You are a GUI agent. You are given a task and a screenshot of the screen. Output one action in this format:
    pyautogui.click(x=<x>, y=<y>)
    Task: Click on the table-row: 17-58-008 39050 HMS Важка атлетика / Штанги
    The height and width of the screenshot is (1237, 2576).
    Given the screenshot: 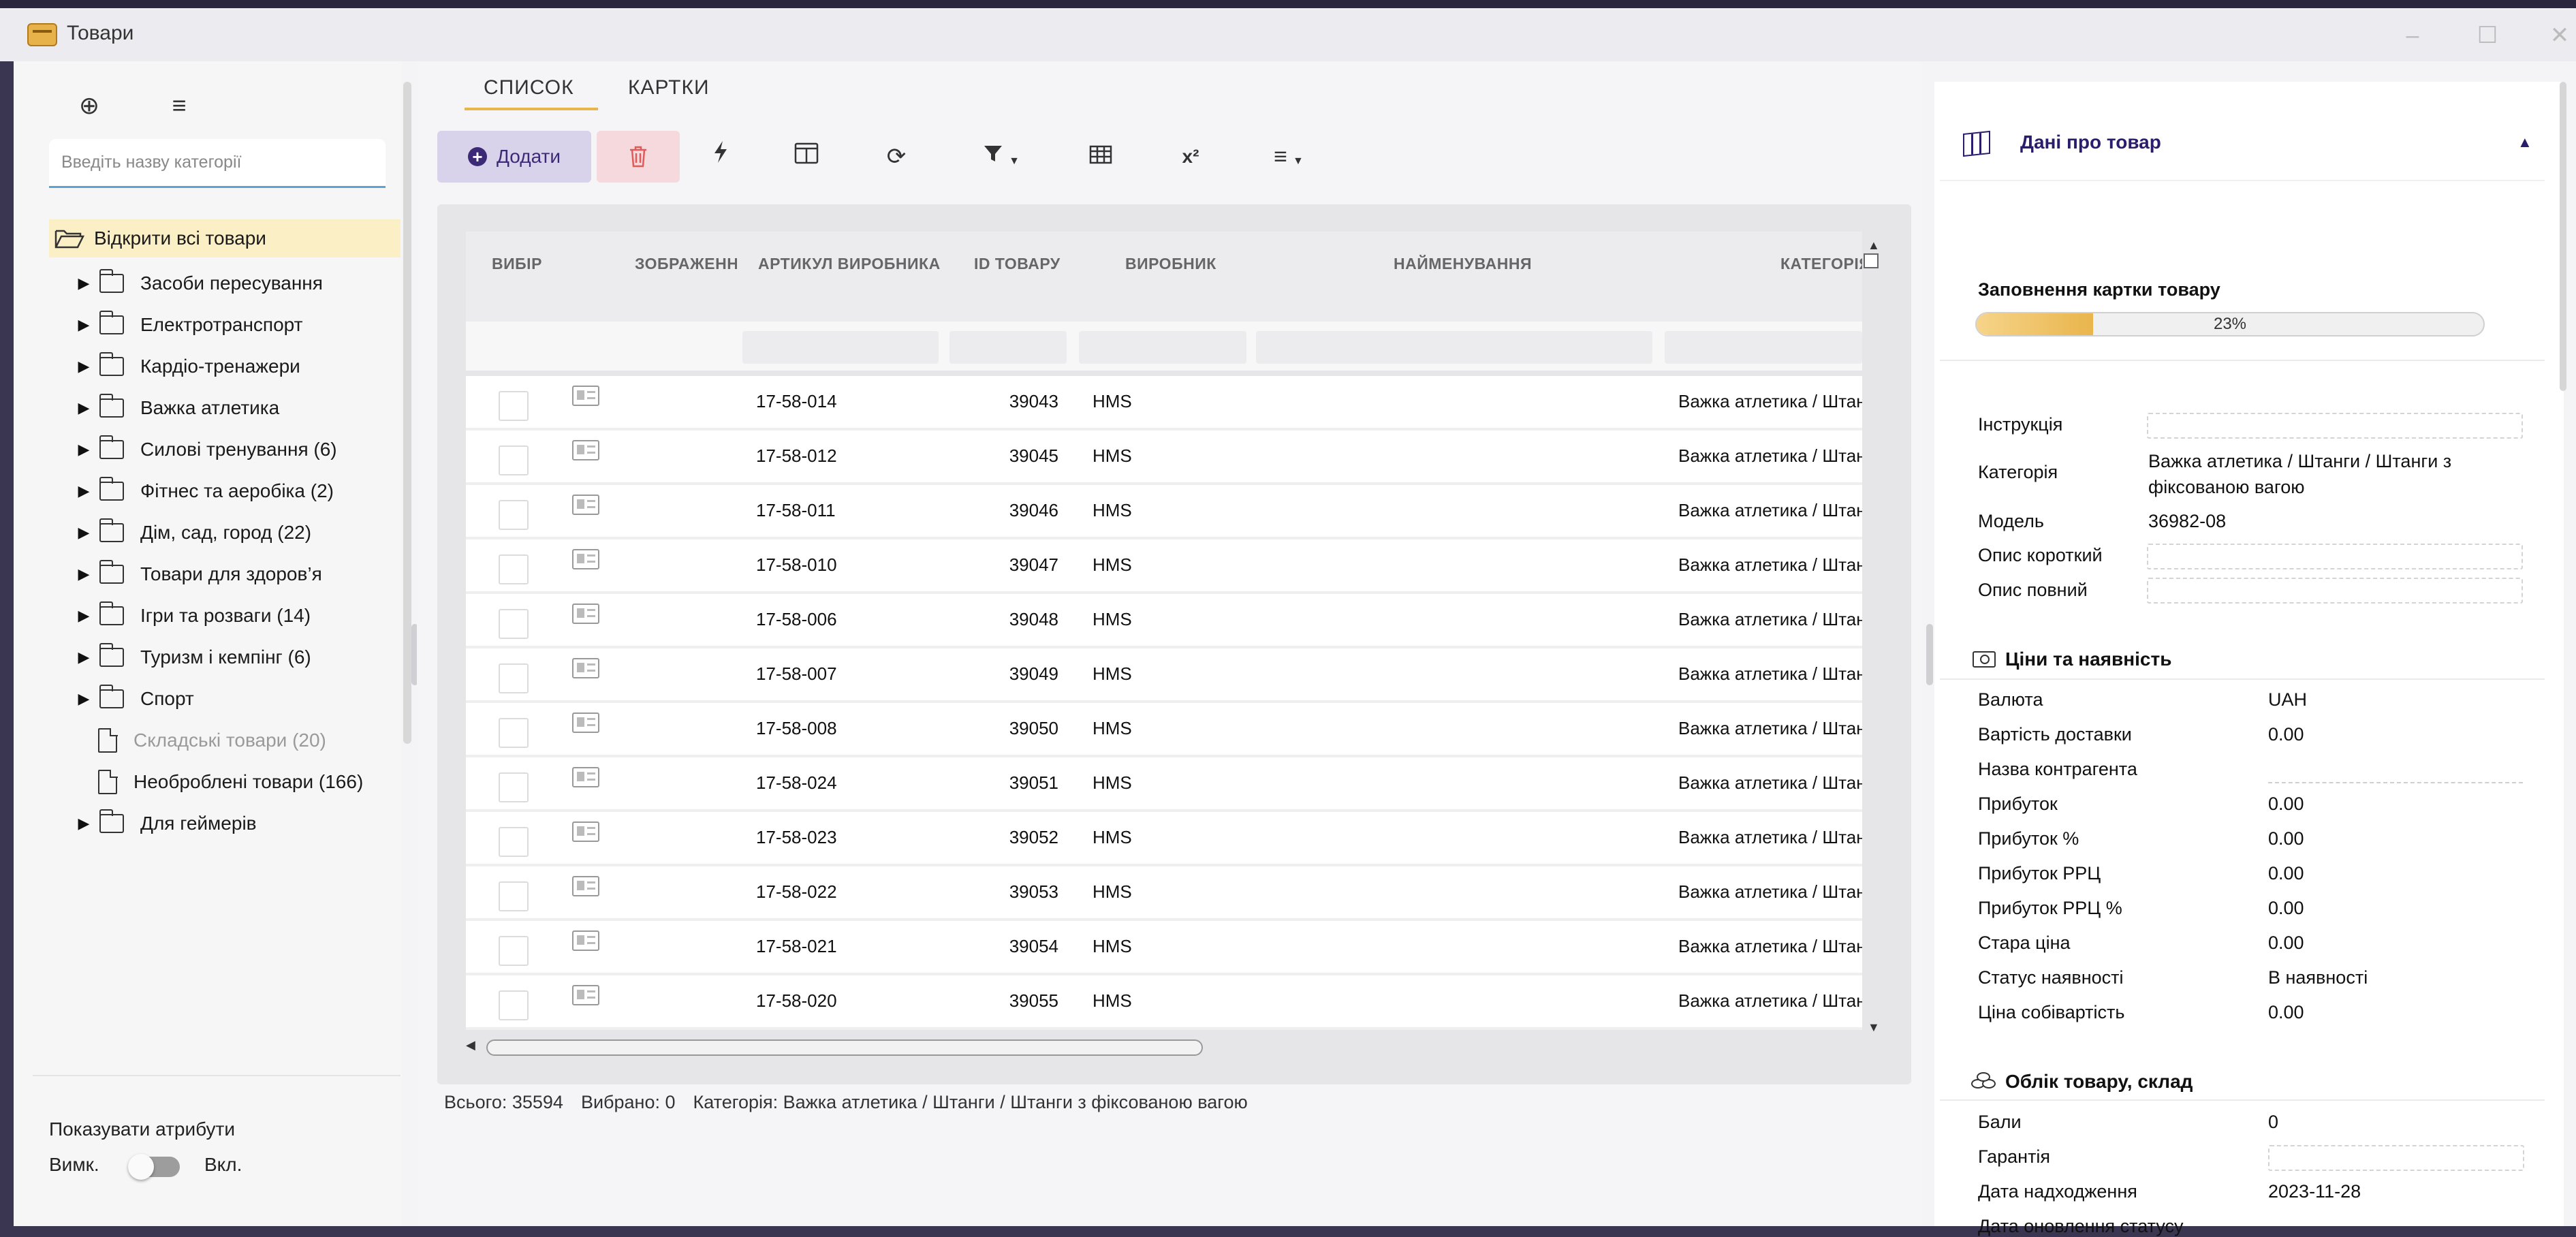 What is the action you would take?
    pyautogui.click(x=1164, y=730)
    